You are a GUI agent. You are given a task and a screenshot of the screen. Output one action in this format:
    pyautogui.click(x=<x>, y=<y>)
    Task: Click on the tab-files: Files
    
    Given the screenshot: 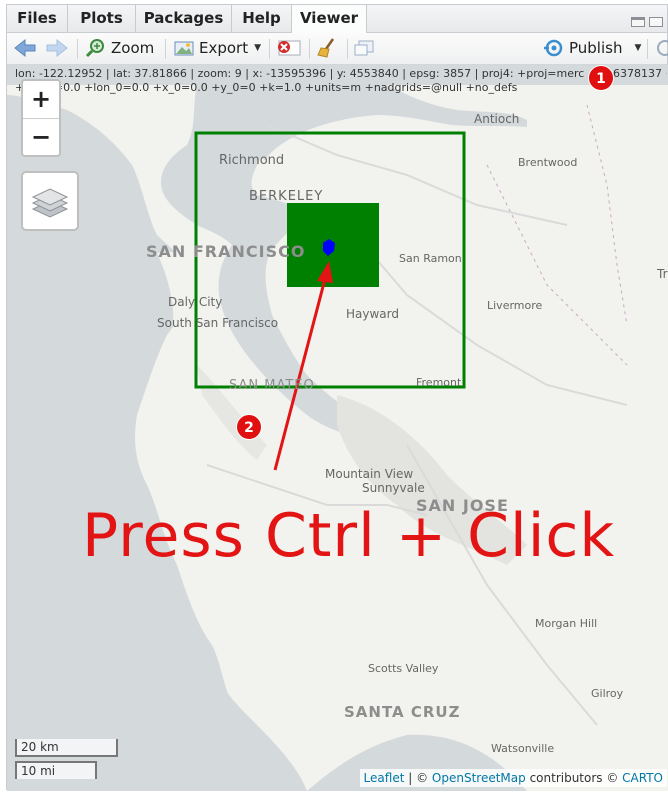 What is the action you would take?
    pyautogui.click(x=37, y=18)
    